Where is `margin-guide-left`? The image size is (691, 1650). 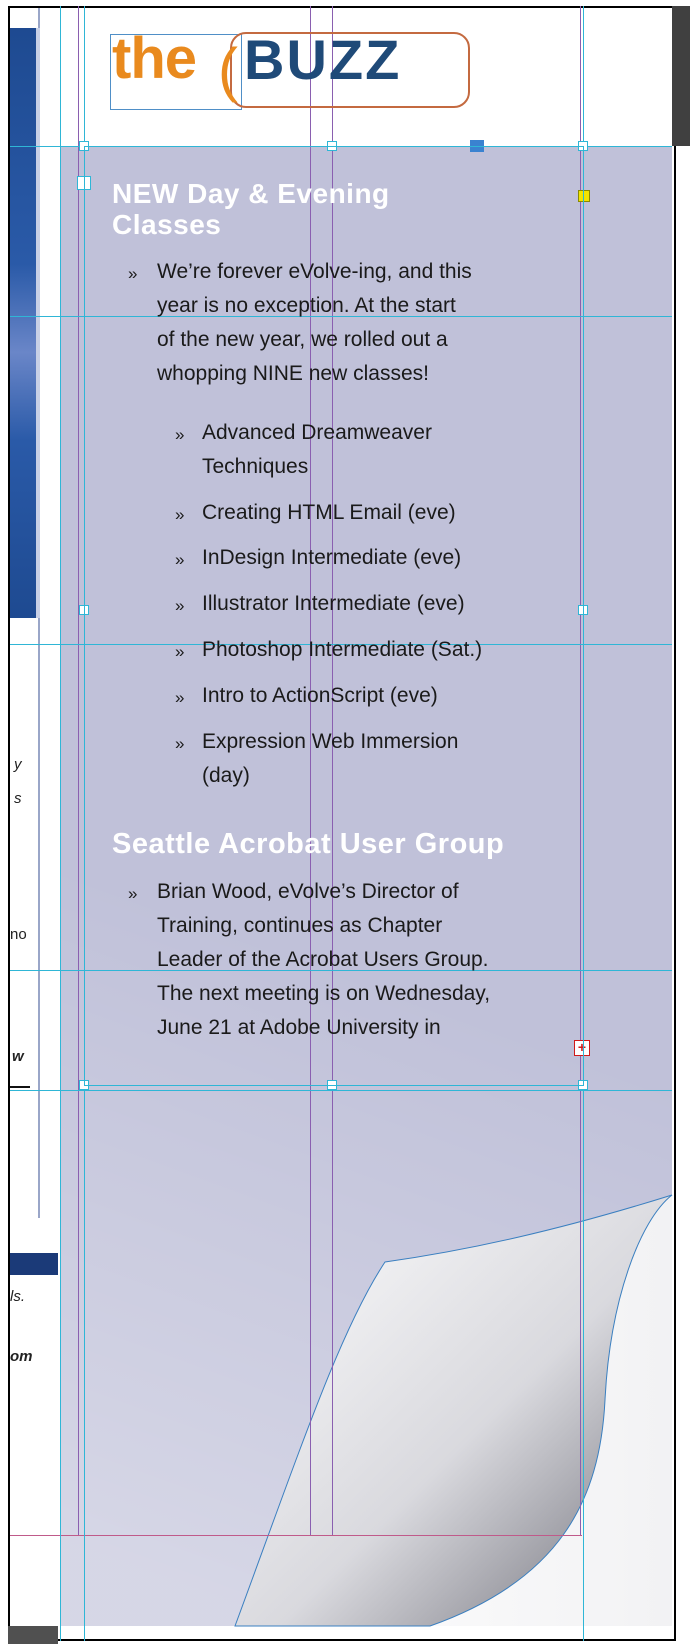 margin-guide-left is located at coordinates (78, 771).